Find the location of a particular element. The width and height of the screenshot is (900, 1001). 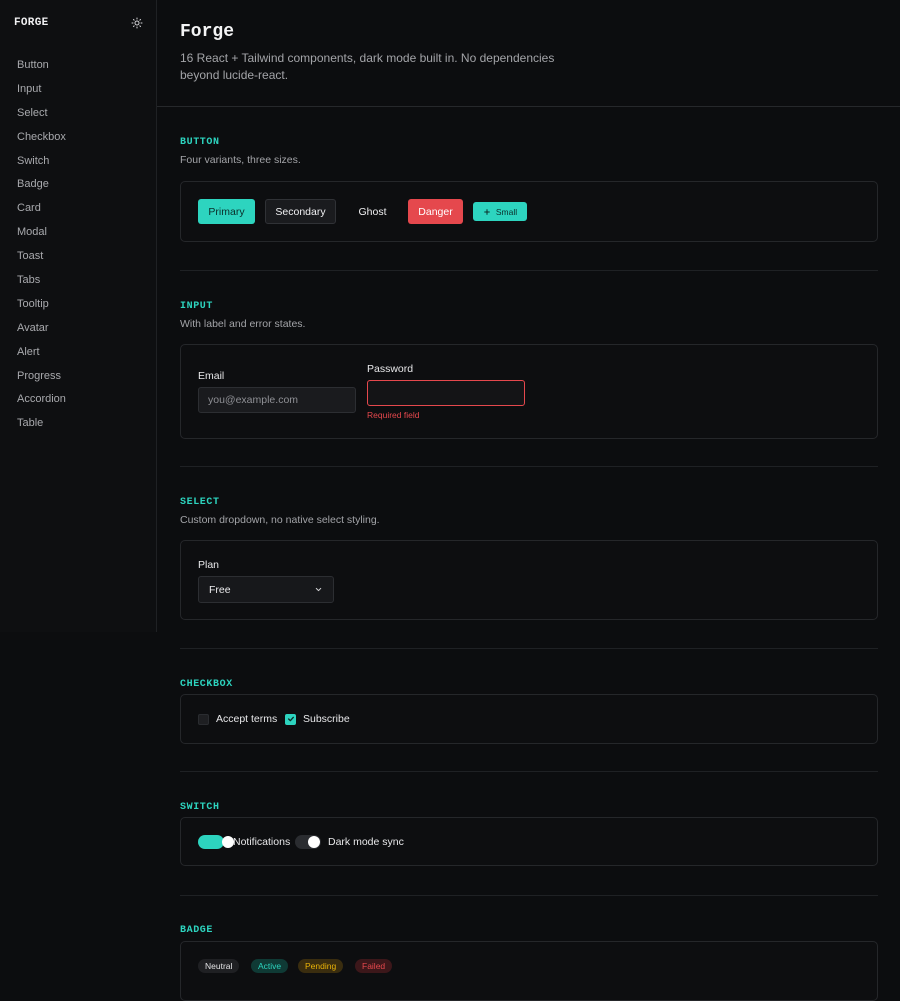

badge-neutral: Neutral is located at coordinates (219, 966).